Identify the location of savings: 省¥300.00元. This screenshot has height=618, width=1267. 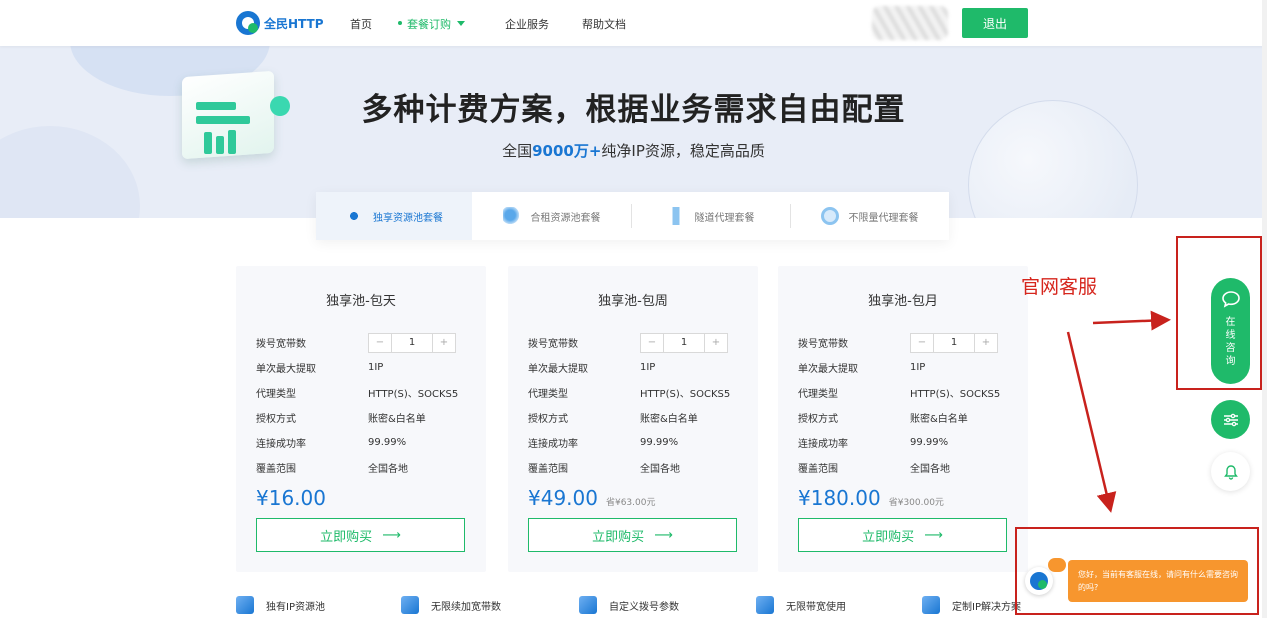
(916, 503).